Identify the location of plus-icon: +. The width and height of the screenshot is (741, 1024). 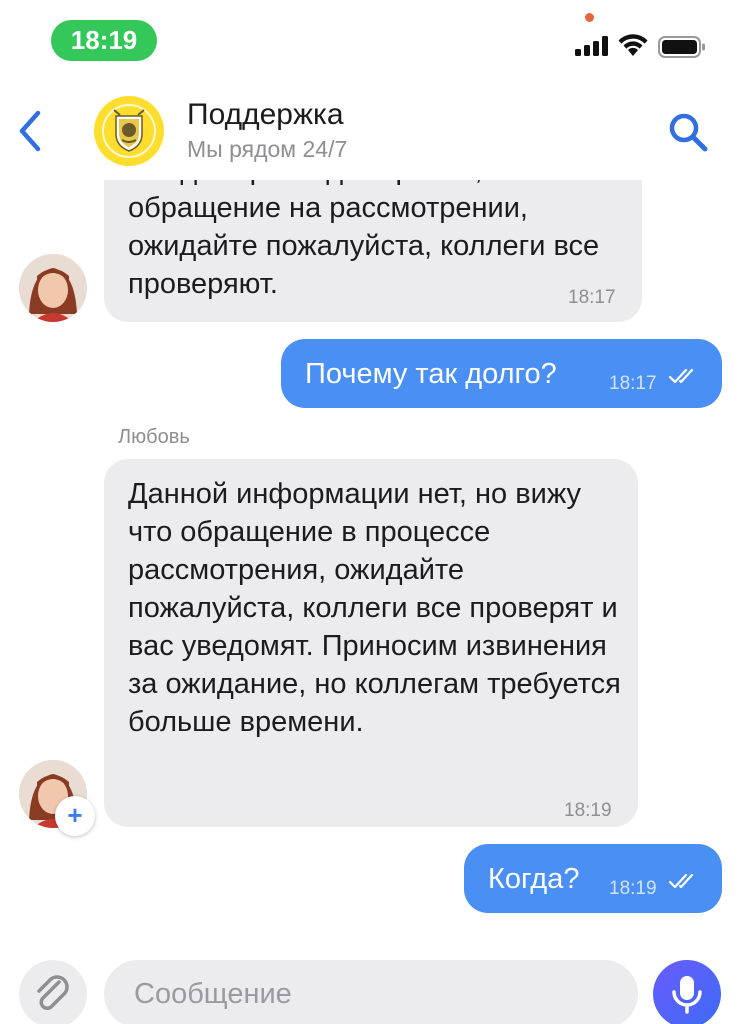
(75, 815).